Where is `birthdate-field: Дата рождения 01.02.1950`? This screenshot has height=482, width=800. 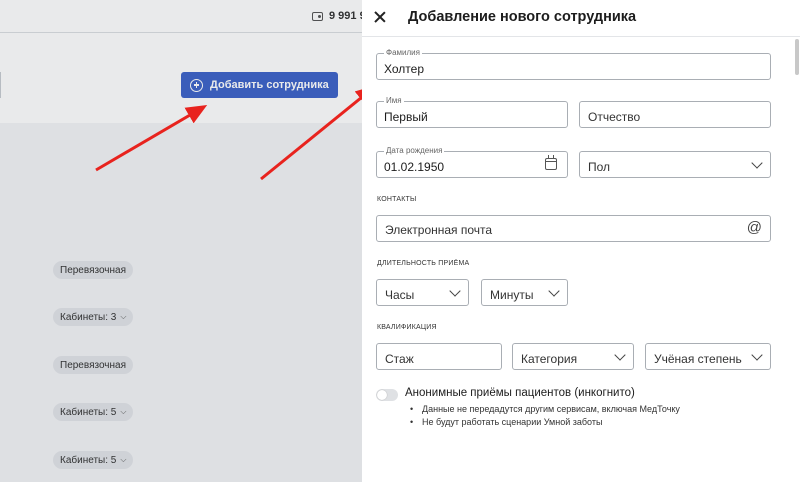 birthdate-field: Дата рождения 01.02.1950 is located at coordinates (472, 162).